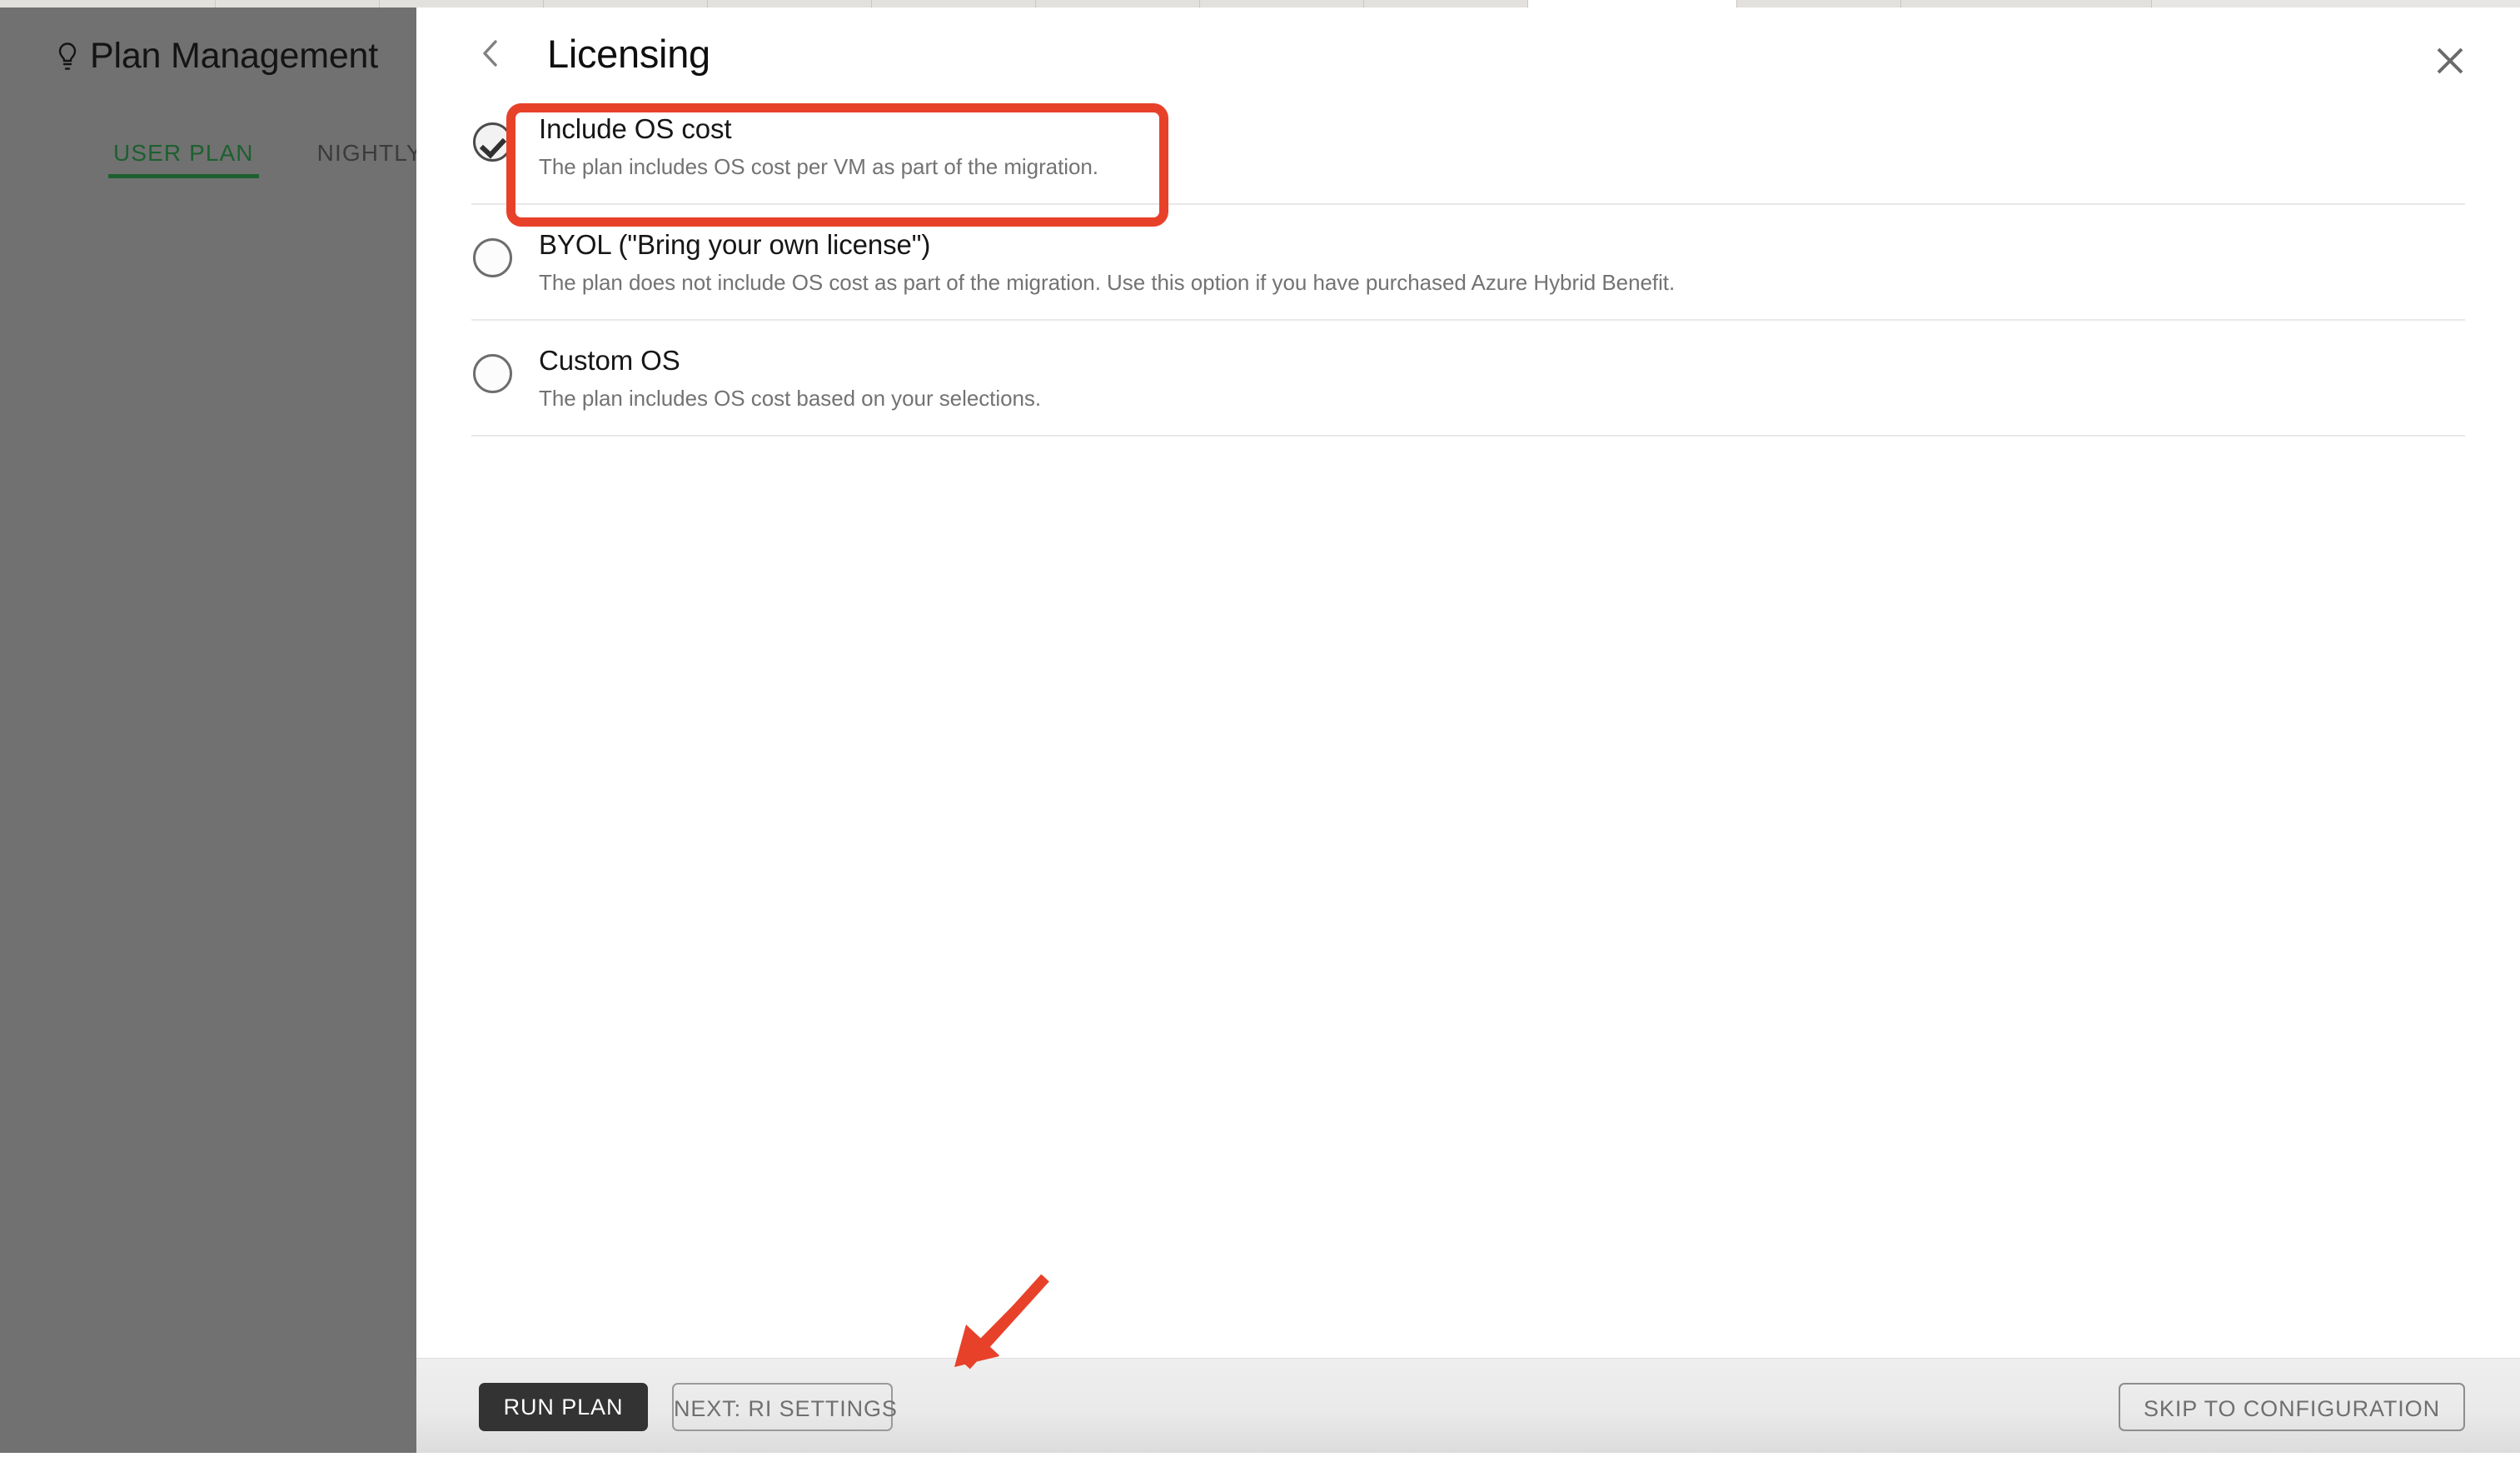 The image size is (2520, 1462). I want to click on run-plan-button: RUN PLAN, so click(563, 1407).